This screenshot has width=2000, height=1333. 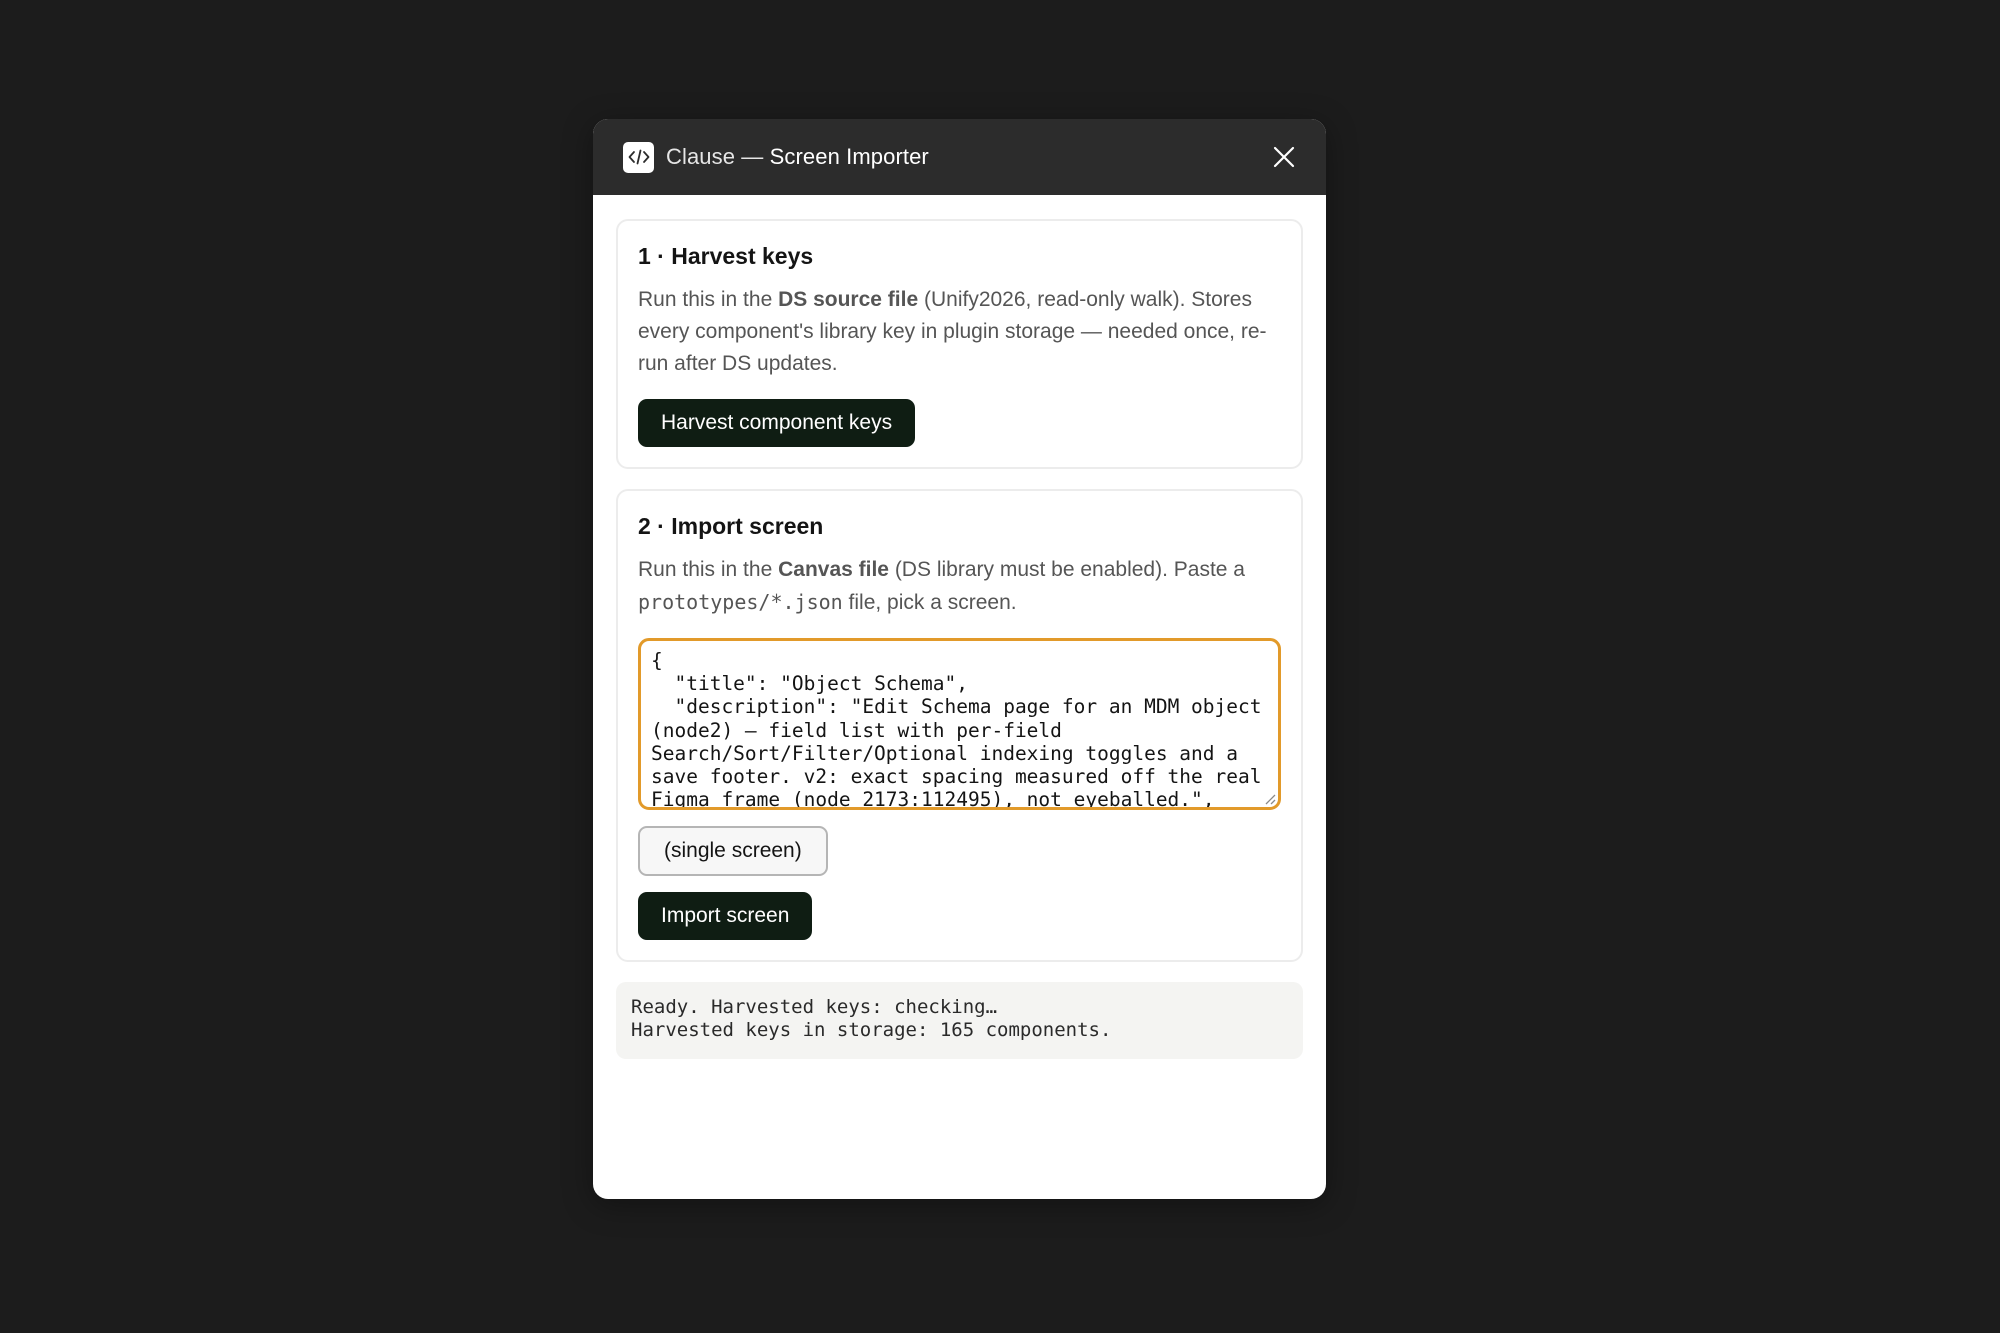 I want to click on import-screen-button: Import screen, so click(x=725, y=916).